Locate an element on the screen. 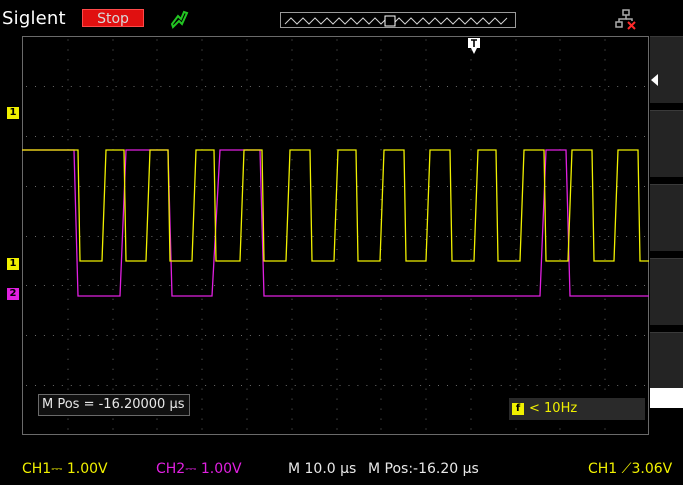 The height and width of the screenshot is (485, 683). ch1-trigger-level-marker: 1 is located at coordinates (13, 113).